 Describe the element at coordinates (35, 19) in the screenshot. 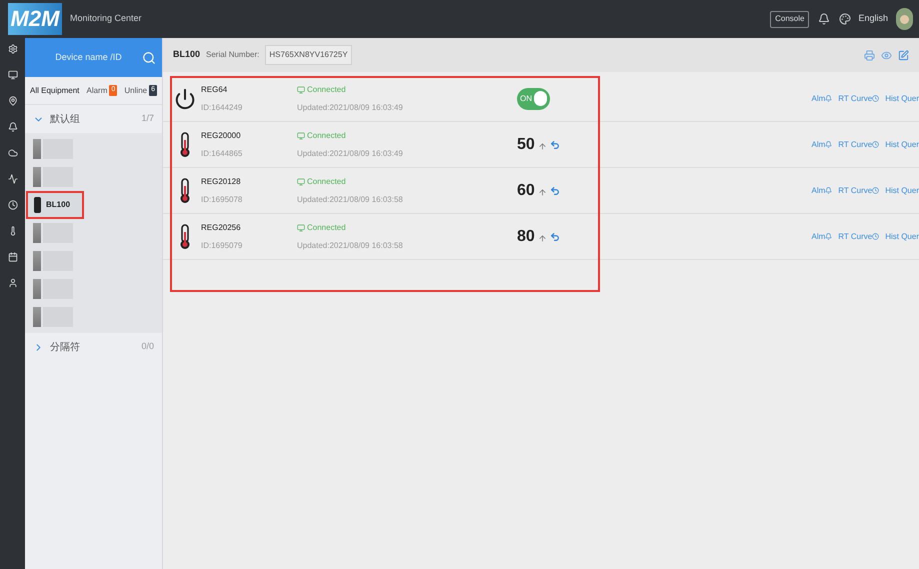

I see `logo: M2M` at that location.